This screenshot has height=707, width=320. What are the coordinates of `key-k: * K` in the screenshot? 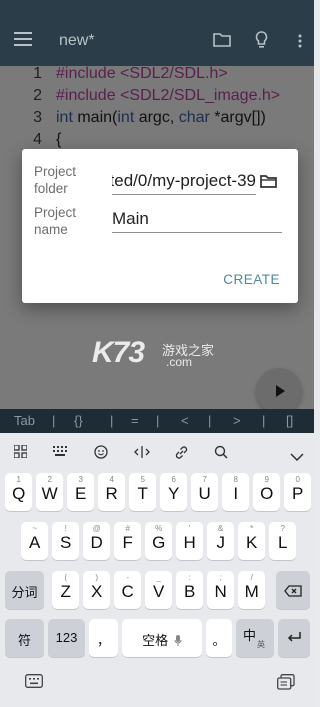 It's located at (252, 541).